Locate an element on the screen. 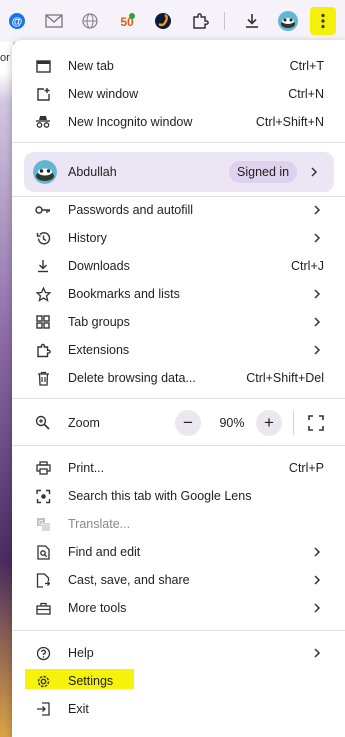 Image resolution: width=345 pixels, height=737 pixels. menu-item-cast-save-share: Cast, save, and share is located at coordinates (178, 580).